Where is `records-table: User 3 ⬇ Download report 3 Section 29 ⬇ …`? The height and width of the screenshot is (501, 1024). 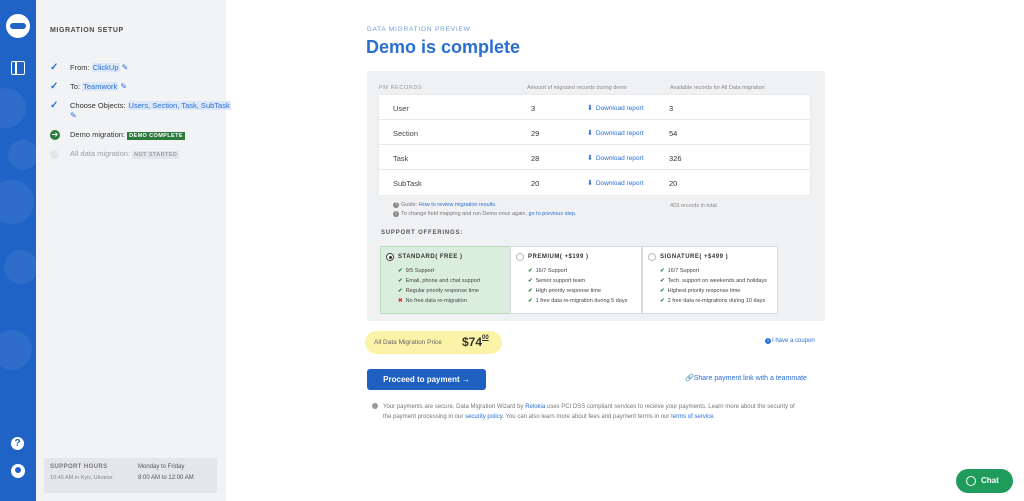 records-table: User 3 ⬇ Download report 3 Section 29 ⬇ … is located at coordinates (594, 145).